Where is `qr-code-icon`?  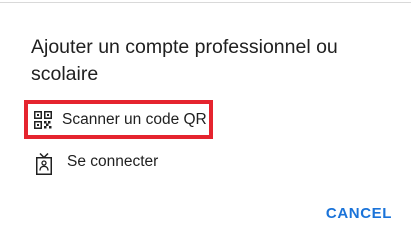 qr-code-icon is located at coordinates (43, 119).